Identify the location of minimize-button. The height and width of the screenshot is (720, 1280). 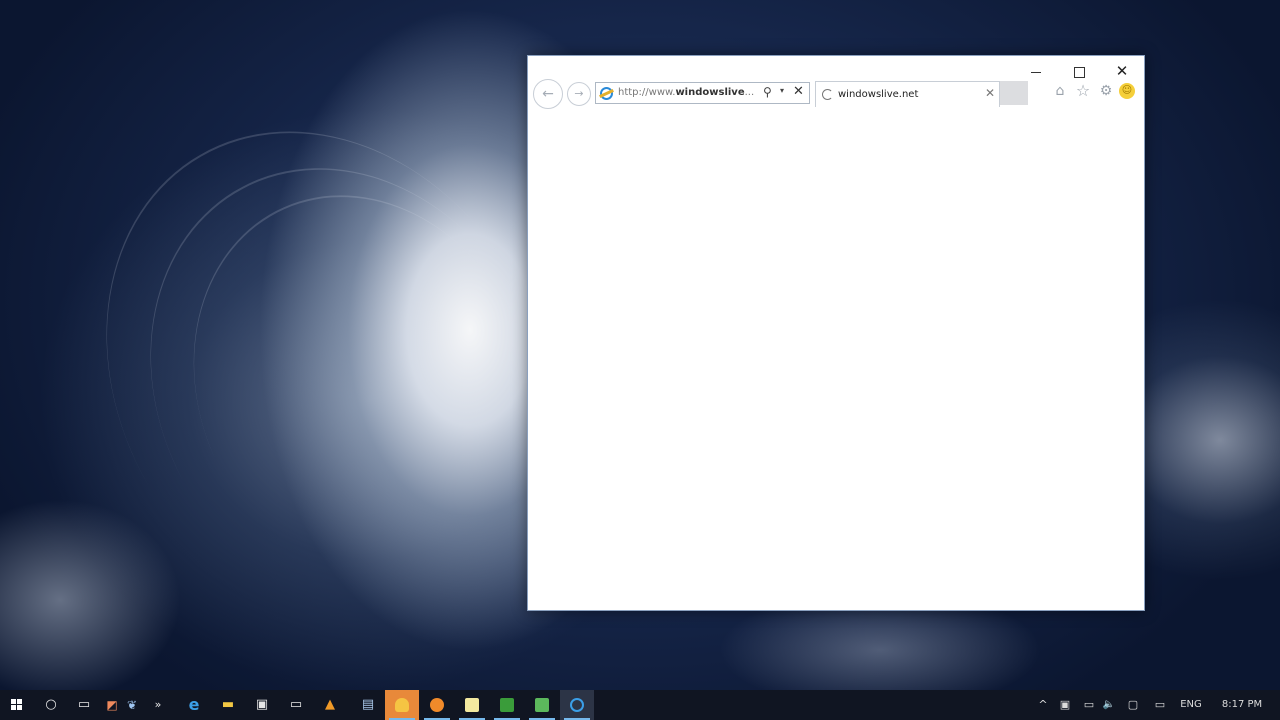
(1036, 71).